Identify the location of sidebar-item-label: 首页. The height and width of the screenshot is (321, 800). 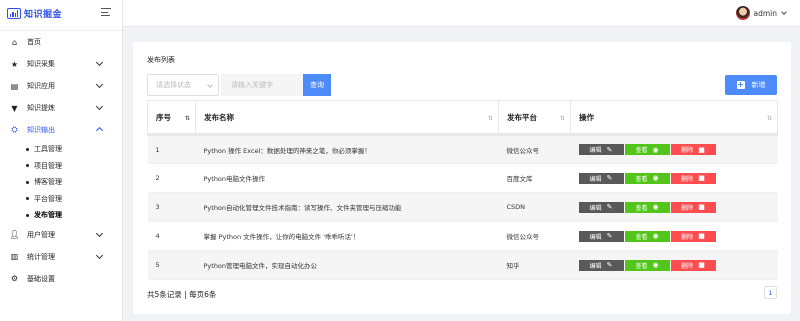
(34, 42).